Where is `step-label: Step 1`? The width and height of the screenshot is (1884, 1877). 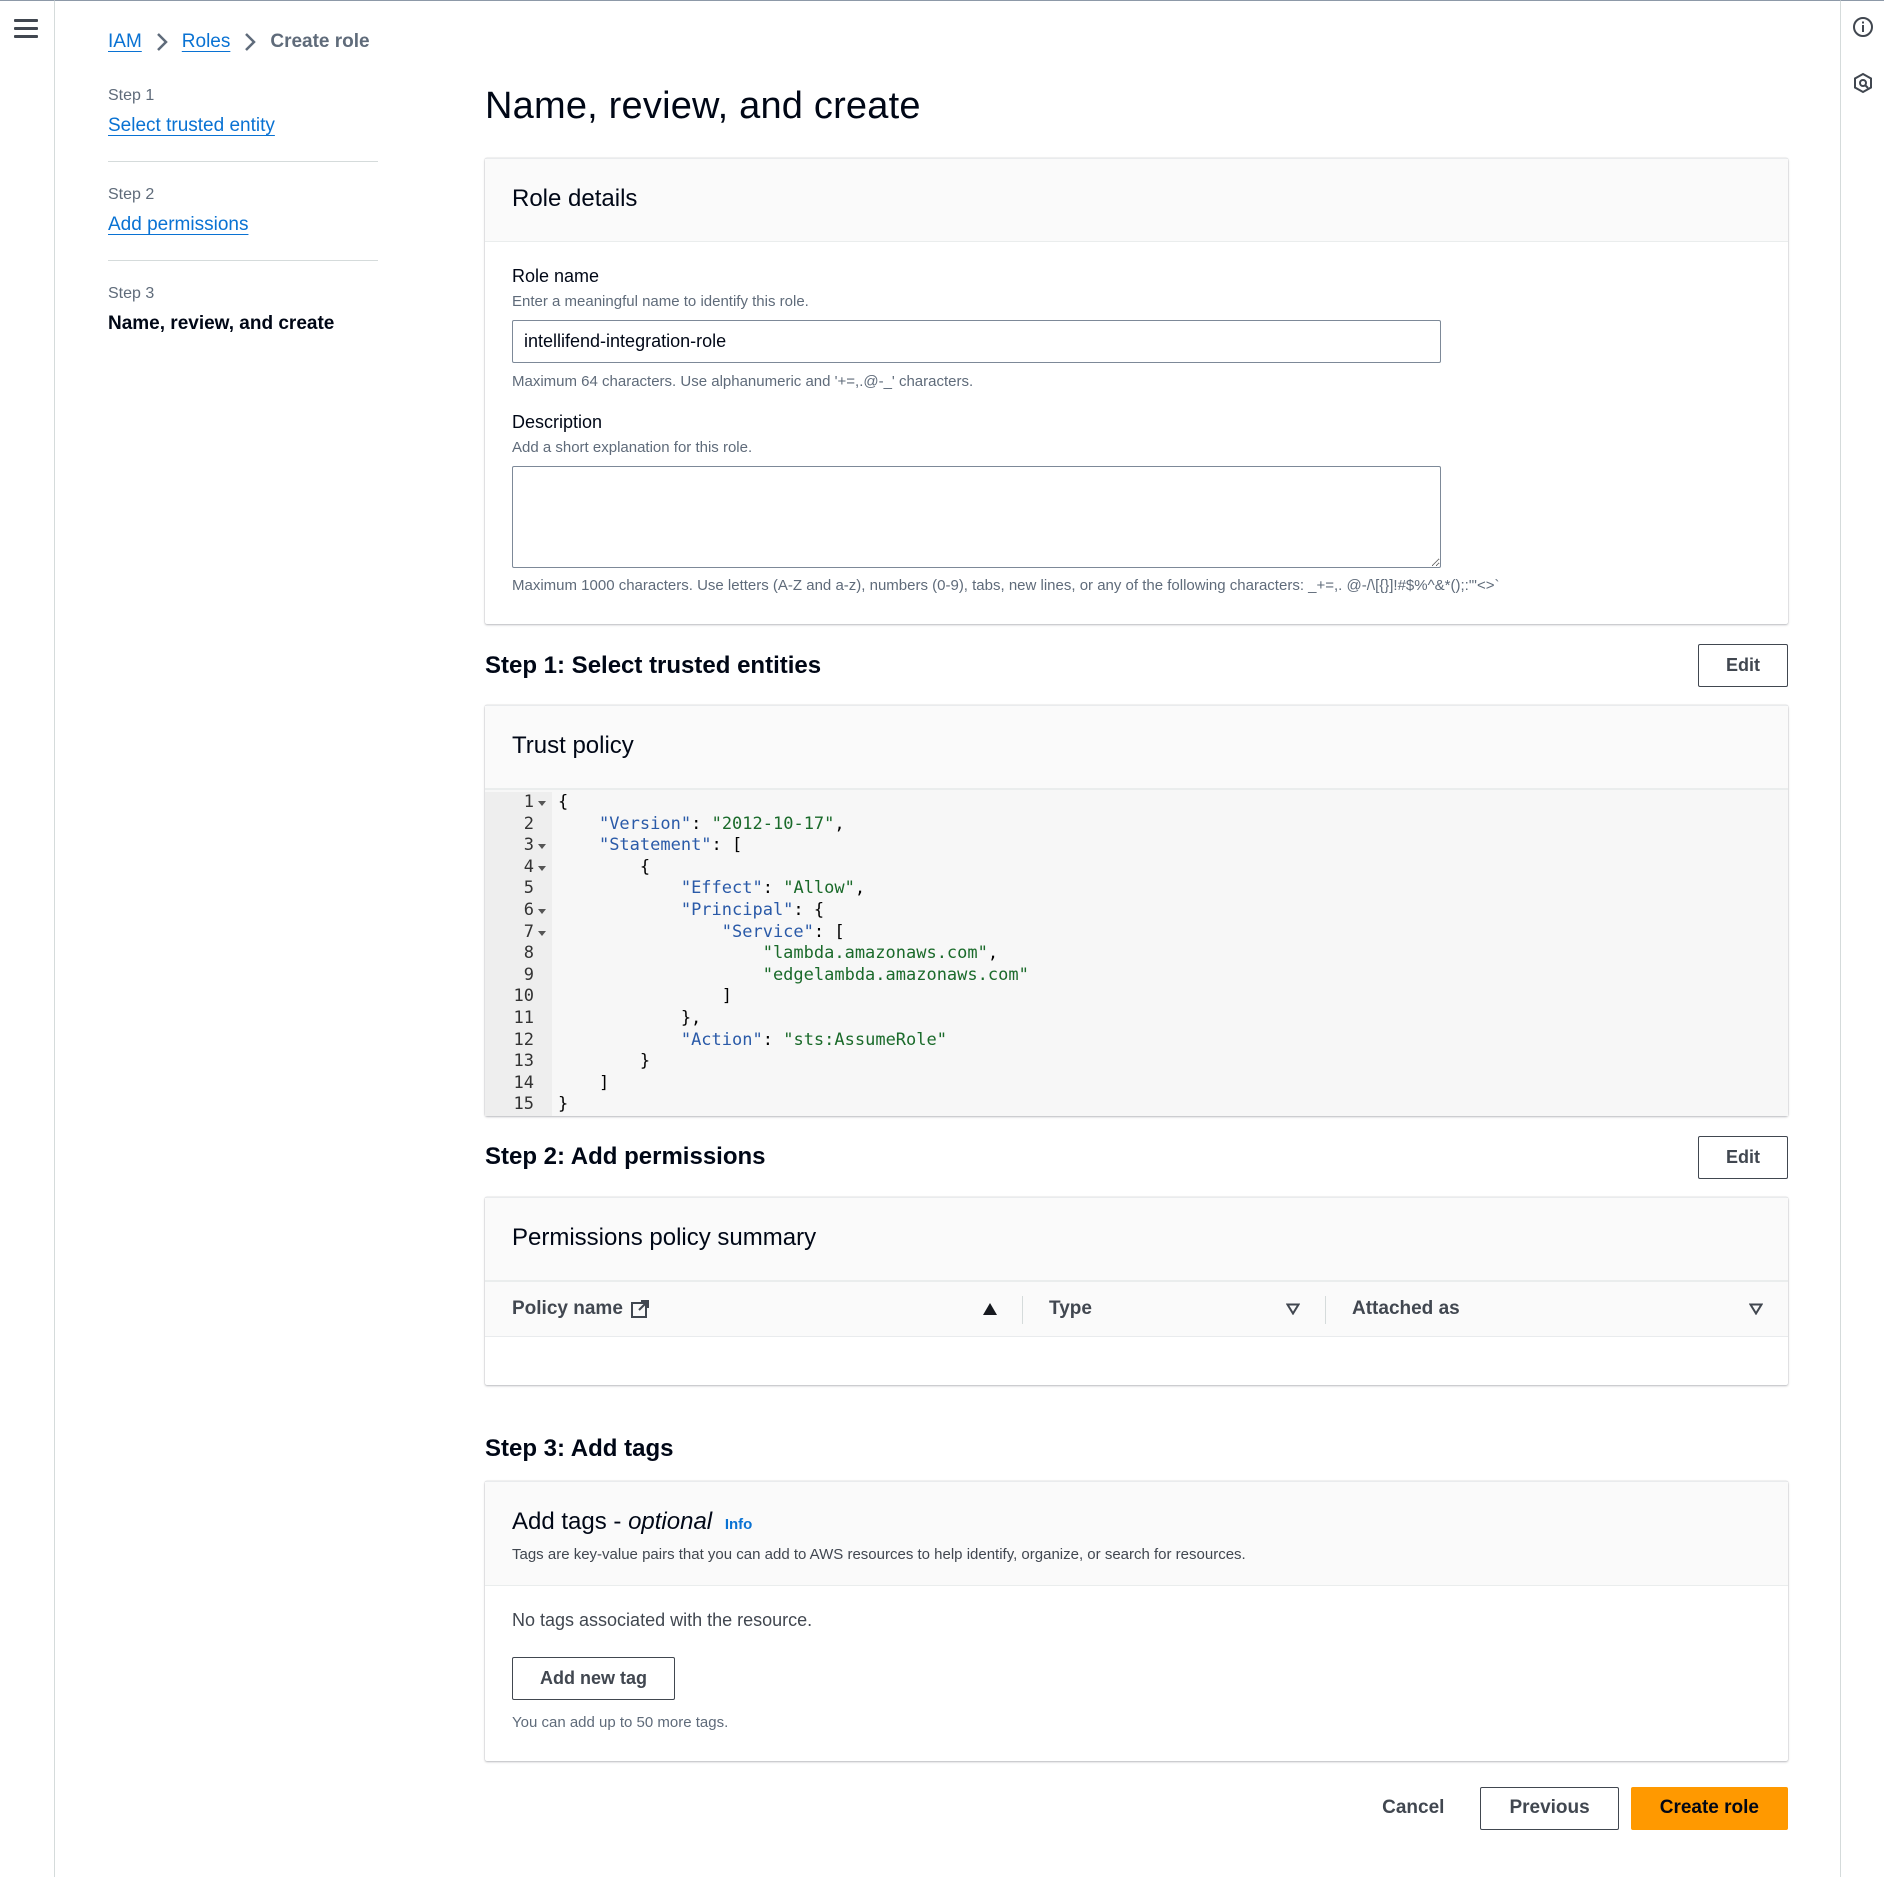
step-label: Step 1 is located at coordinates (131, 95).